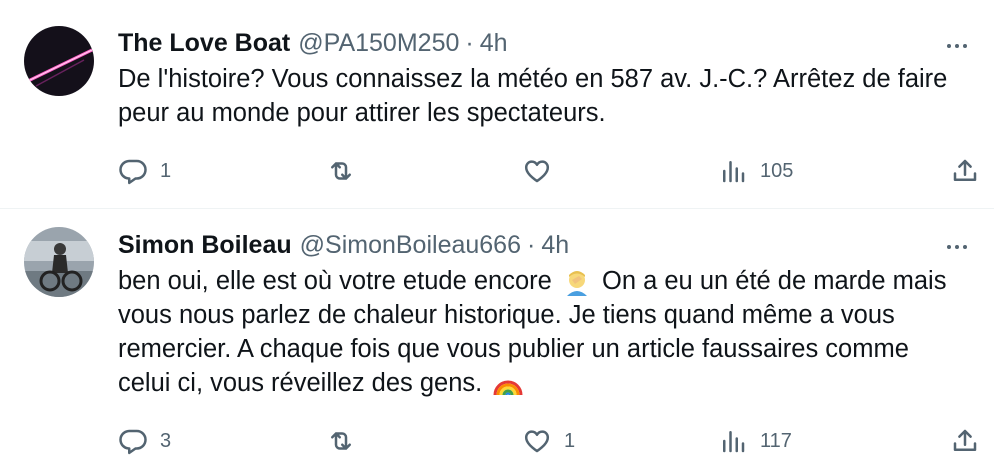 The image size is (994, 468). What do you see at coordinates (774, 281) in the screenshot?
I see `tweet-text-segment: On a eu un été de marde mais` at bounding box center [774, 281].